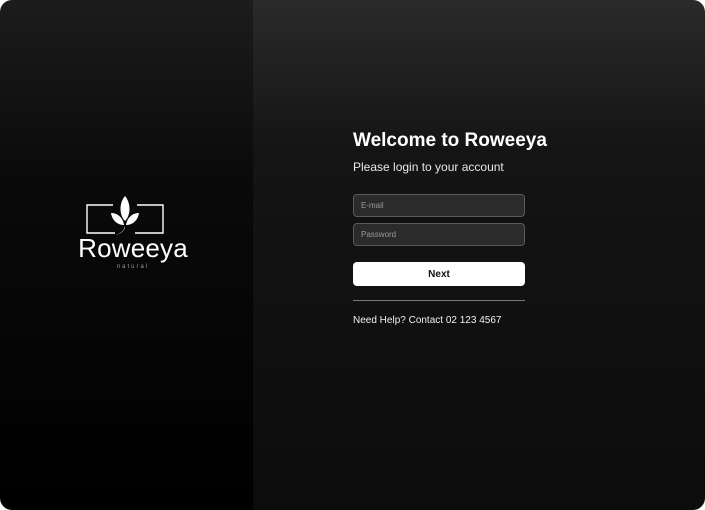 The height and width of the screenshot is (510, 705). What do you see at coordinates (428, 167) in the screenshot?
I see `page-subtitle: Please login to your account` at bounding box center [428, 167].